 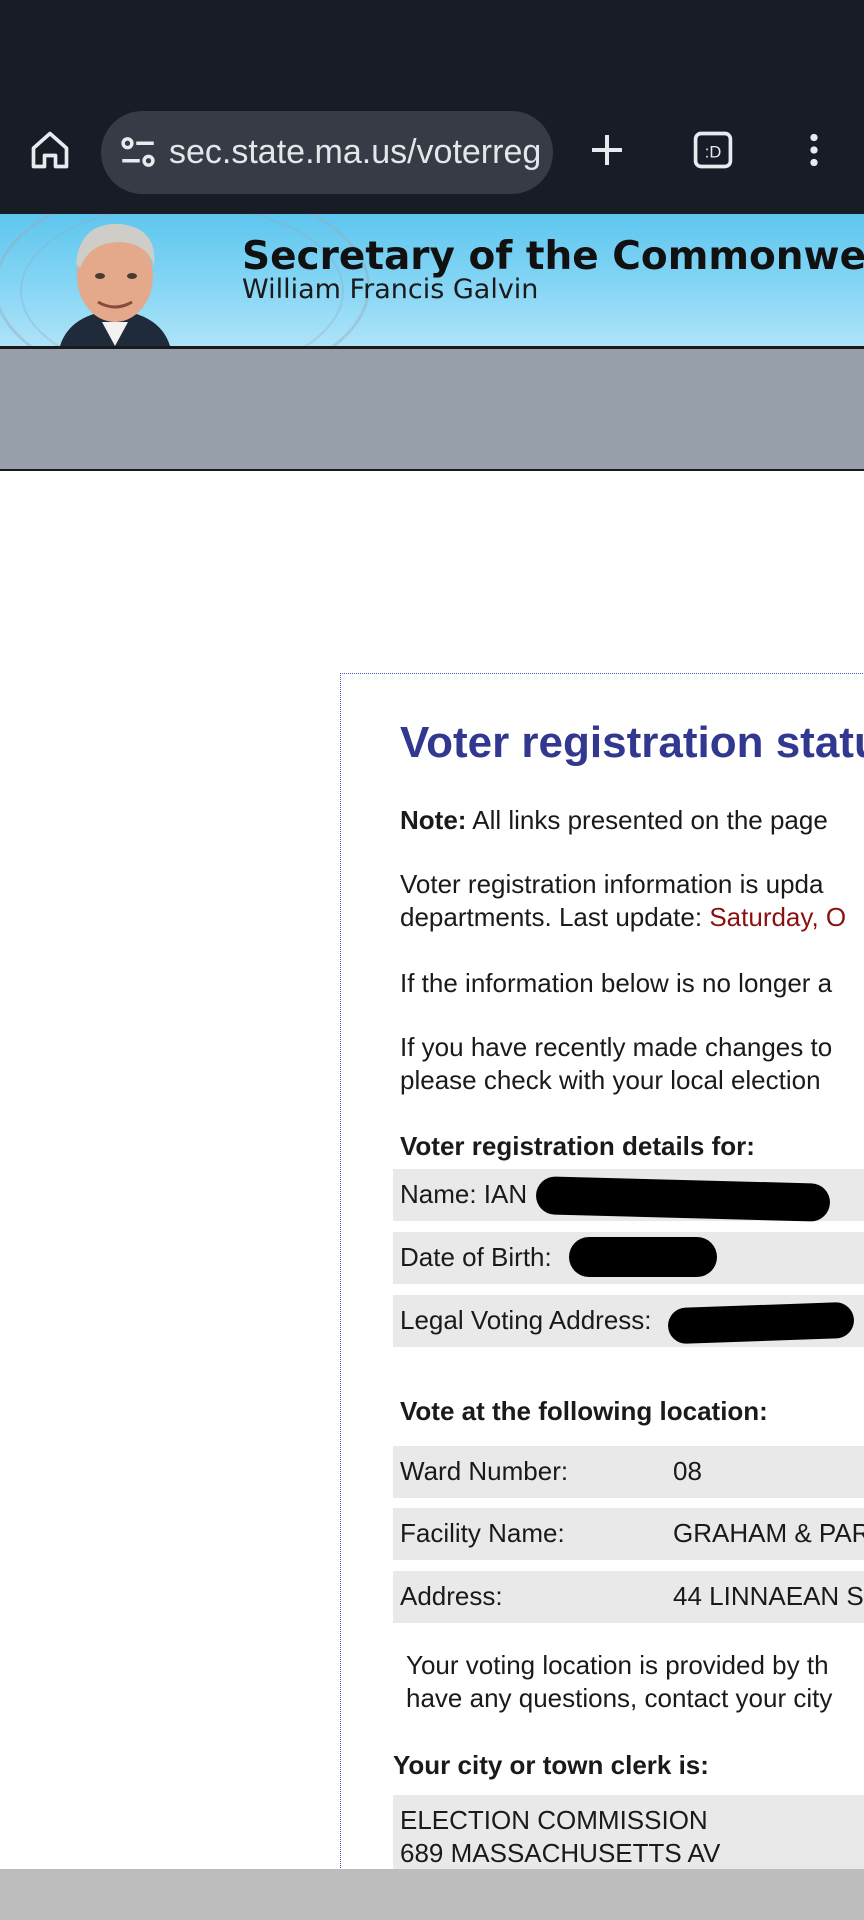 I want to click on site-settings-icon, so click(x=138, y=152).